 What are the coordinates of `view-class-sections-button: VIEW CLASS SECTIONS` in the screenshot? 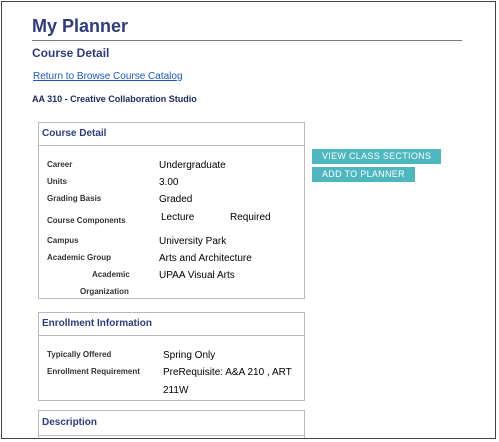 It's located at (377, 156).